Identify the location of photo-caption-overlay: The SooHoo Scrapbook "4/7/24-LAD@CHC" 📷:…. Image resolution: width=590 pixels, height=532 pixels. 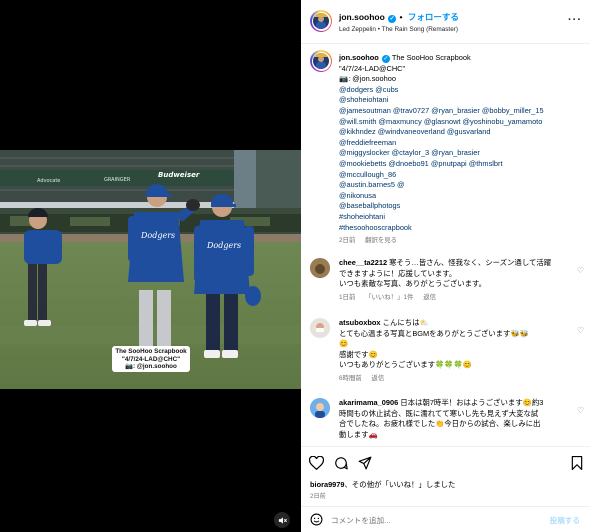
(151, 359).